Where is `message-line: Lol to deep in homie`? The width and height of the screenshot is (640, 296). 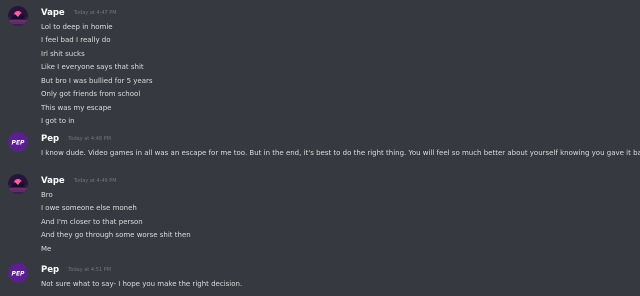 message-line: Lol to deep in homie is located at coordinates (77, 27).